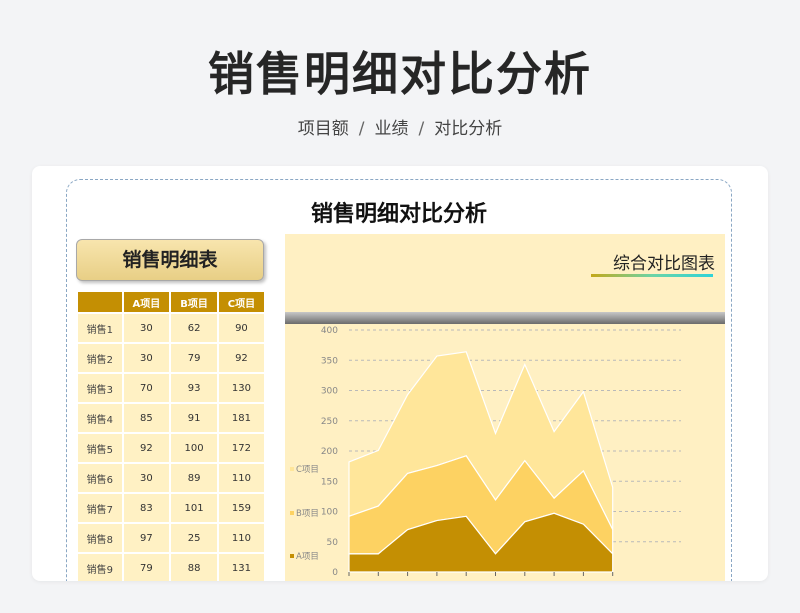  What do you see at coordinates (241, 388) in the screenshot?
I see `table-cell: 130` at bounding box center [241, 388].